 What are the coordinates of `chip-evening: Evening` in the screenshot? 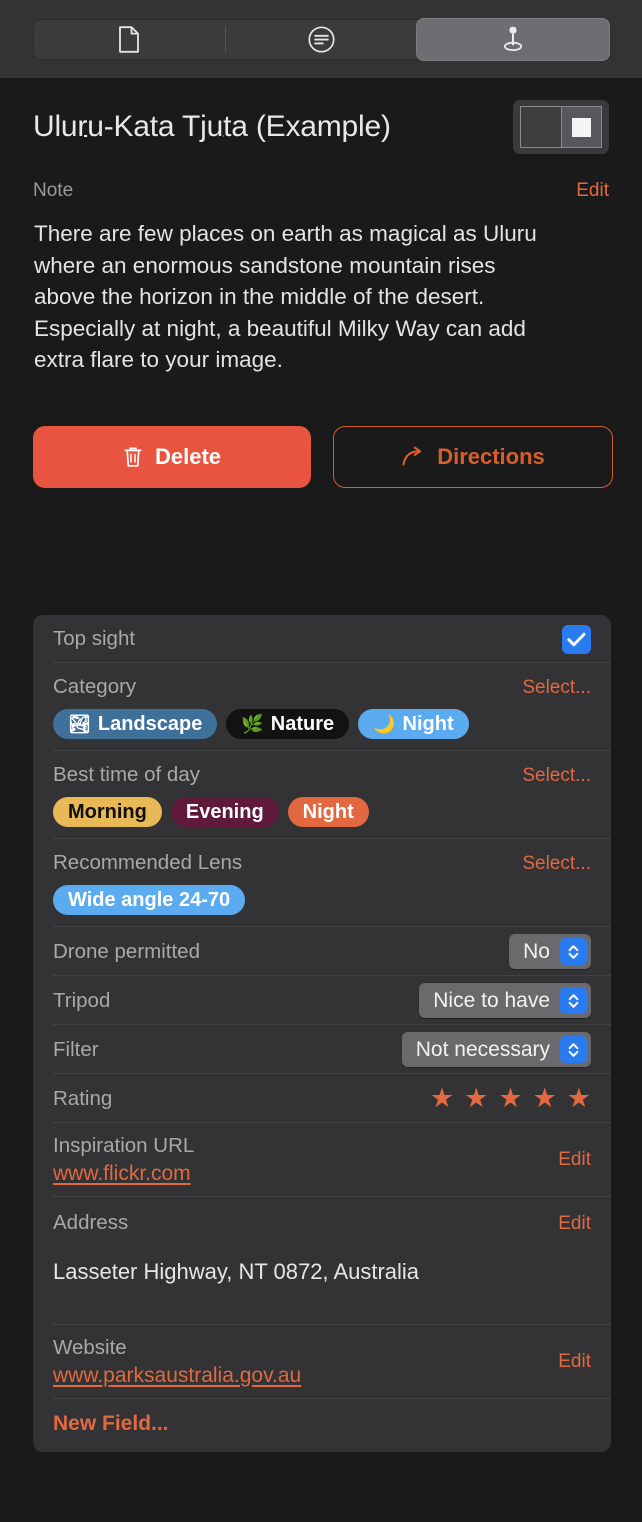 It's located at (224, 812).